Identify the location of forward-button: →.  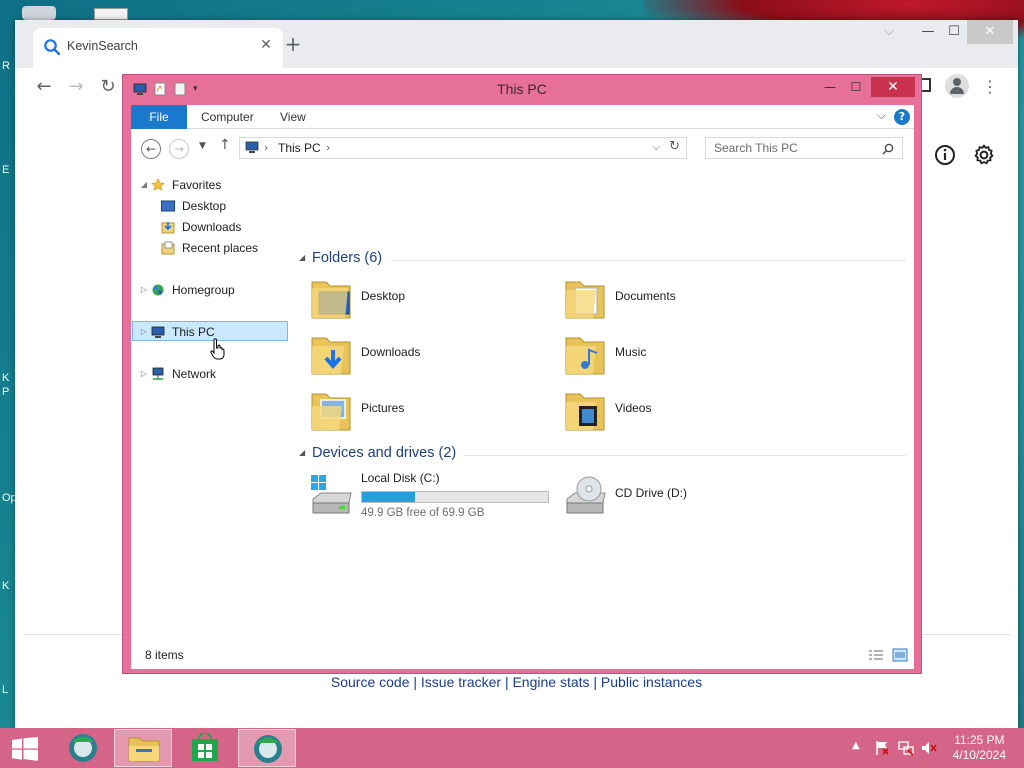
(76, 87).